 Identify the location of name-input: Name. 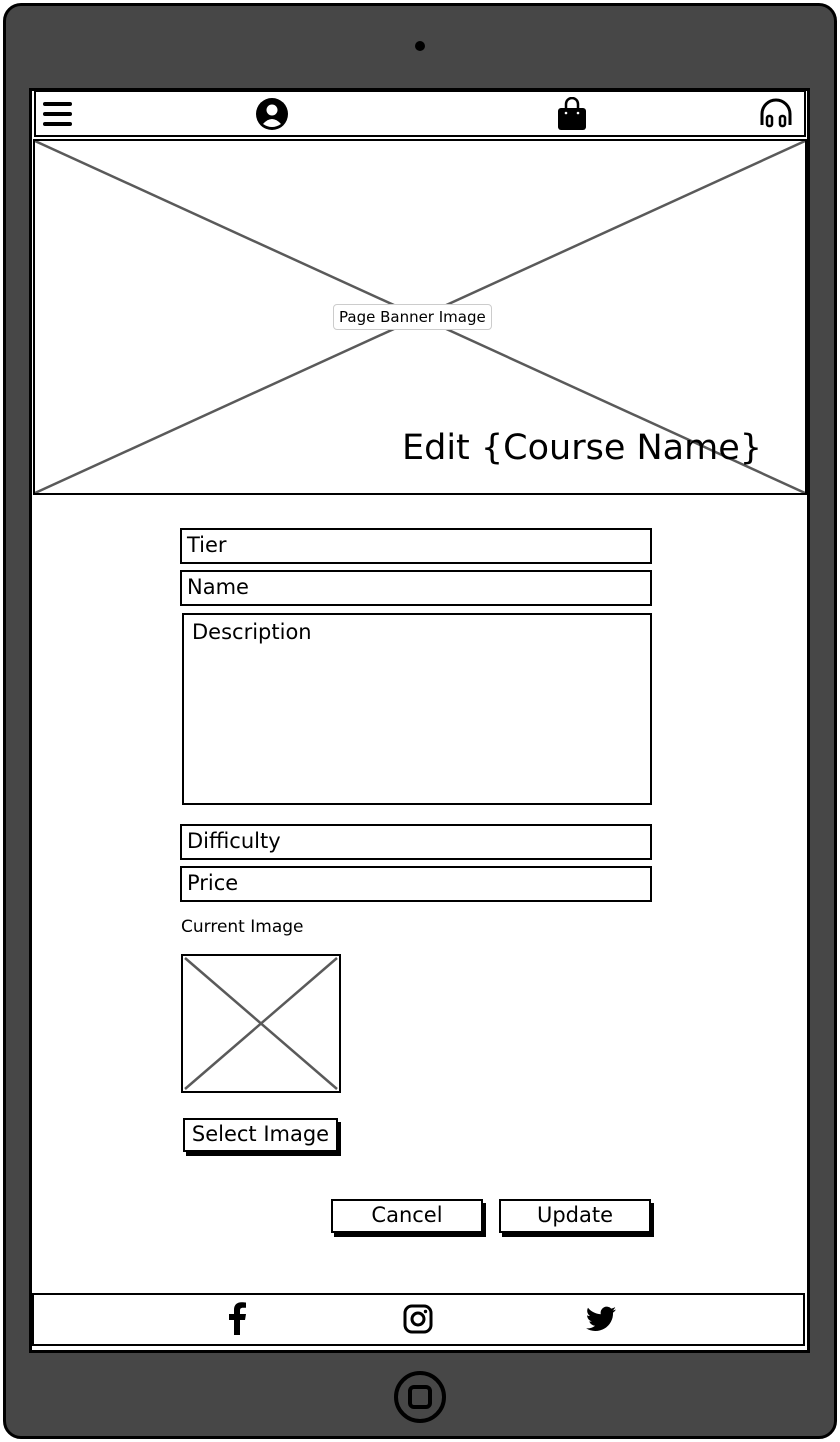
(416, 588).